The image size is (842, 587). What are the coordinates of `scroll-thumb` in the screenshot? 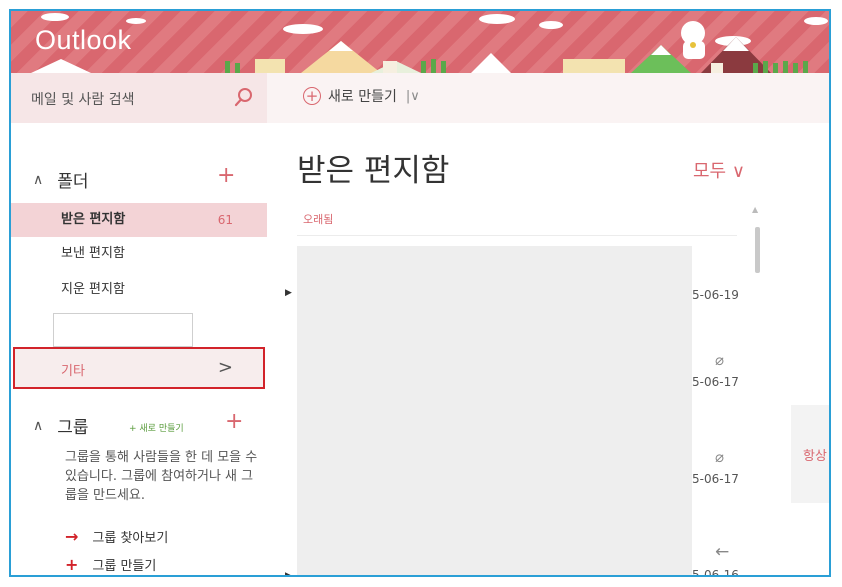 It's located at (757, 250).